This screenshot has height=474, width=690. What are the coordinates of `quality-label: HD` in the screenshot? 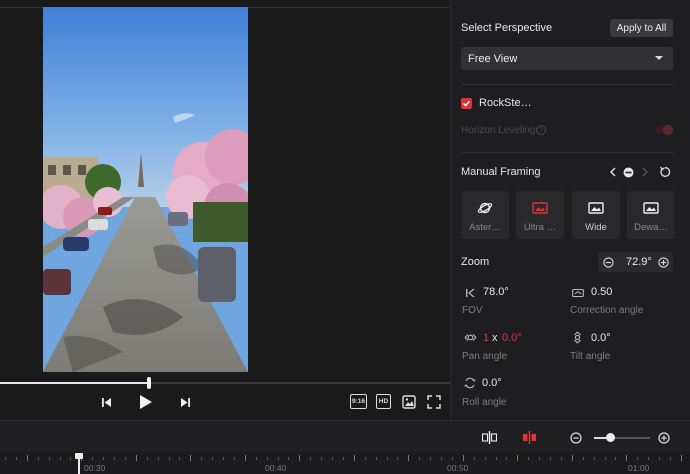 It's located at (383, 401).